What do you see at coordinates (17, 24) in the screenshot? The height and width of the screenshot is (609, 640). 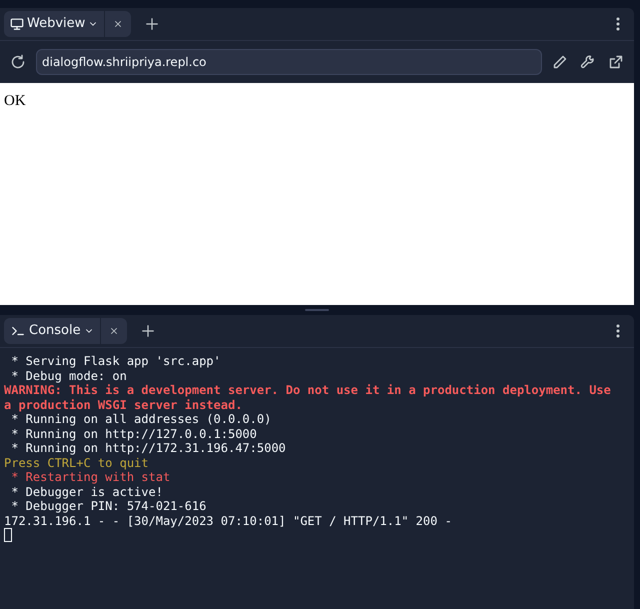 I see `monitor-icon` at bounding box center [17, 24].